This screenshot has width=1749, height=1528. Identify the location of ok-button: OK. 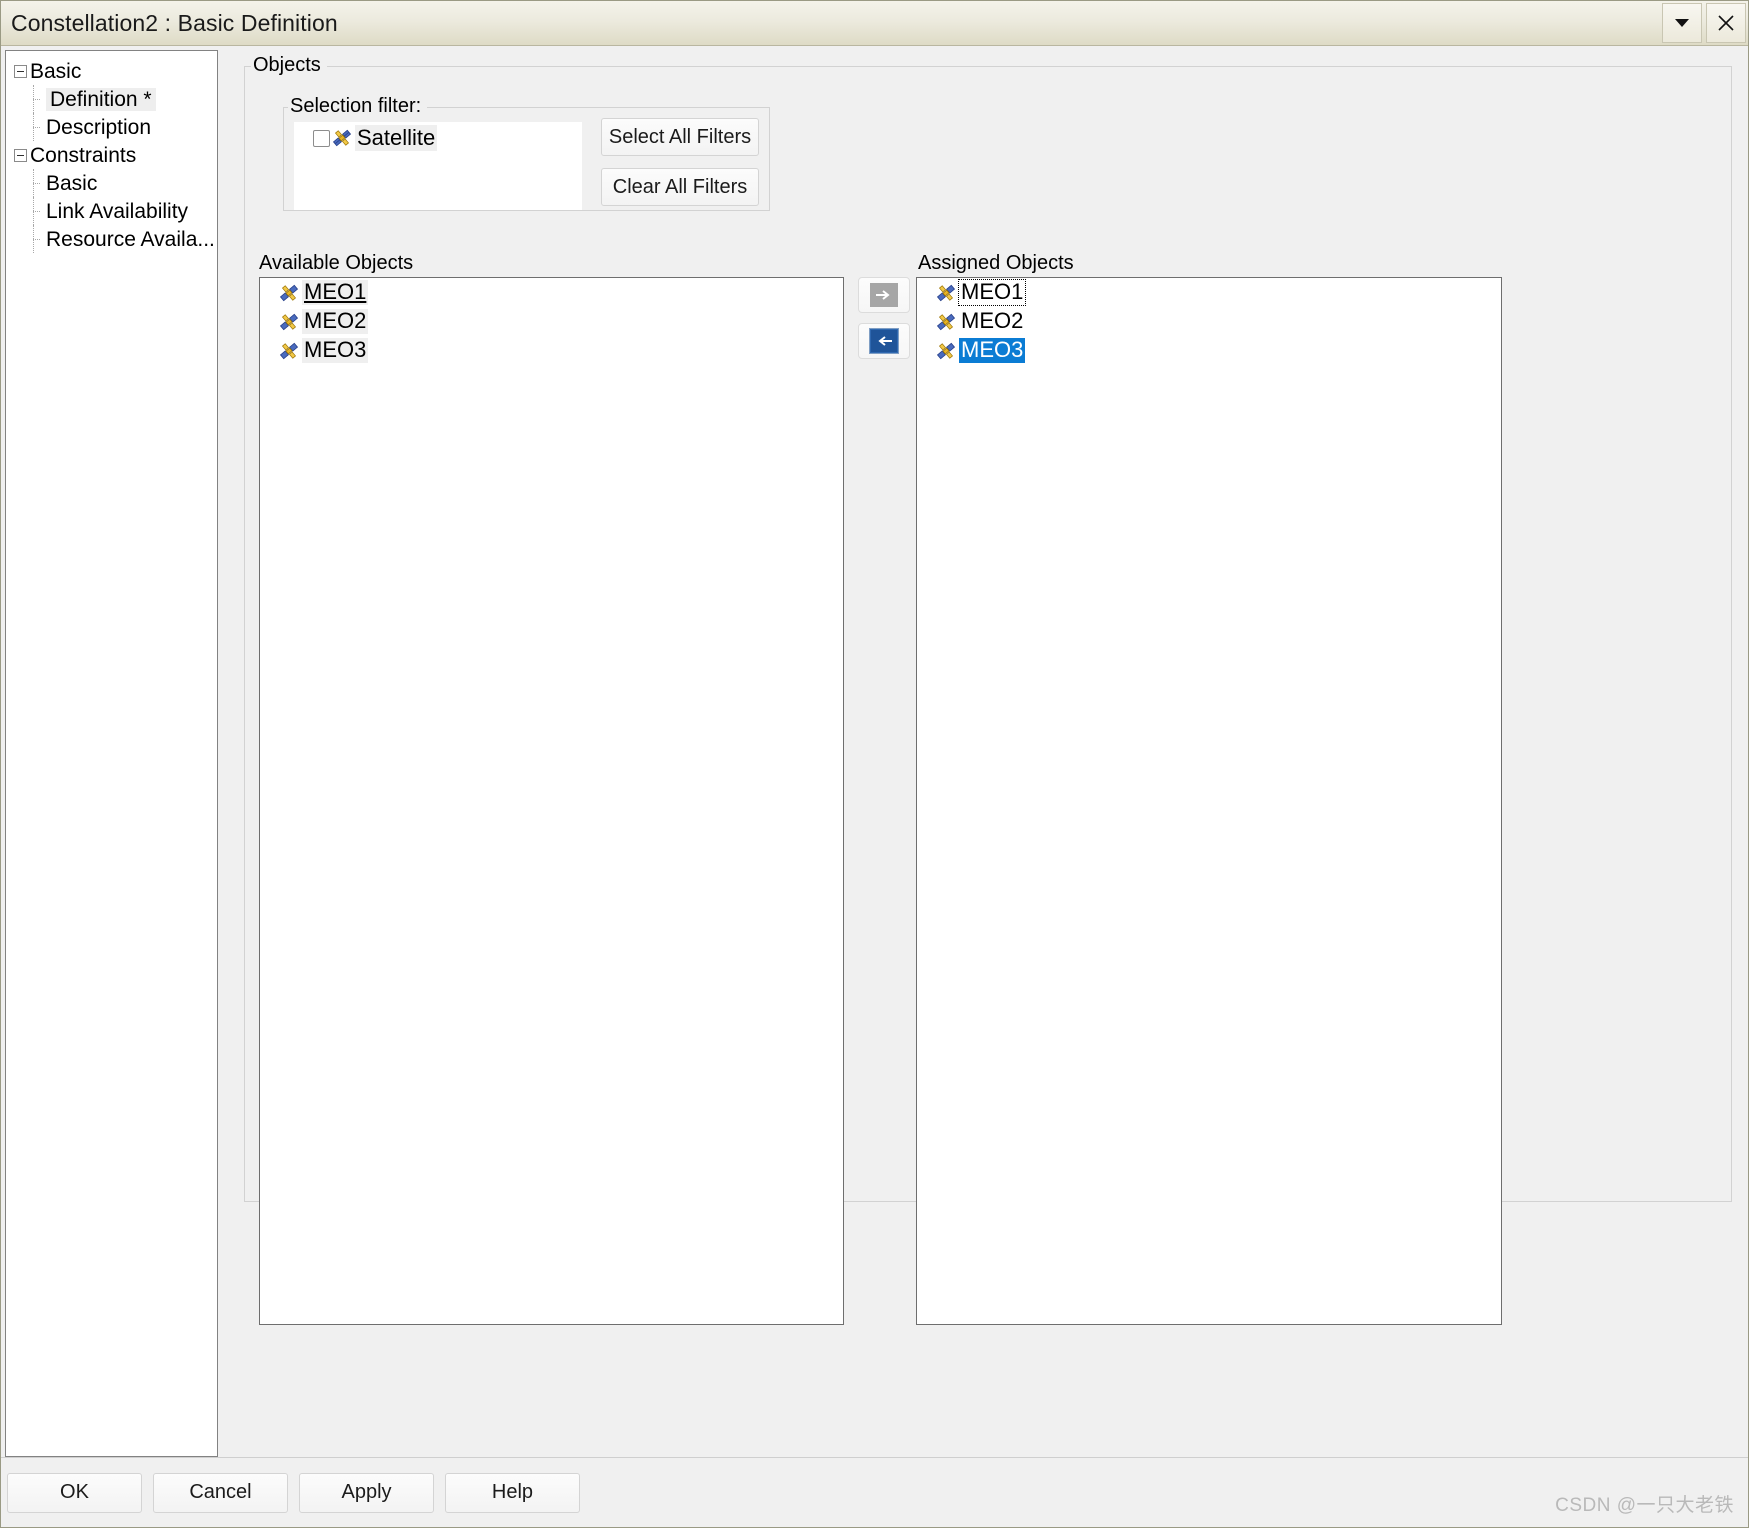
(74, 1492).